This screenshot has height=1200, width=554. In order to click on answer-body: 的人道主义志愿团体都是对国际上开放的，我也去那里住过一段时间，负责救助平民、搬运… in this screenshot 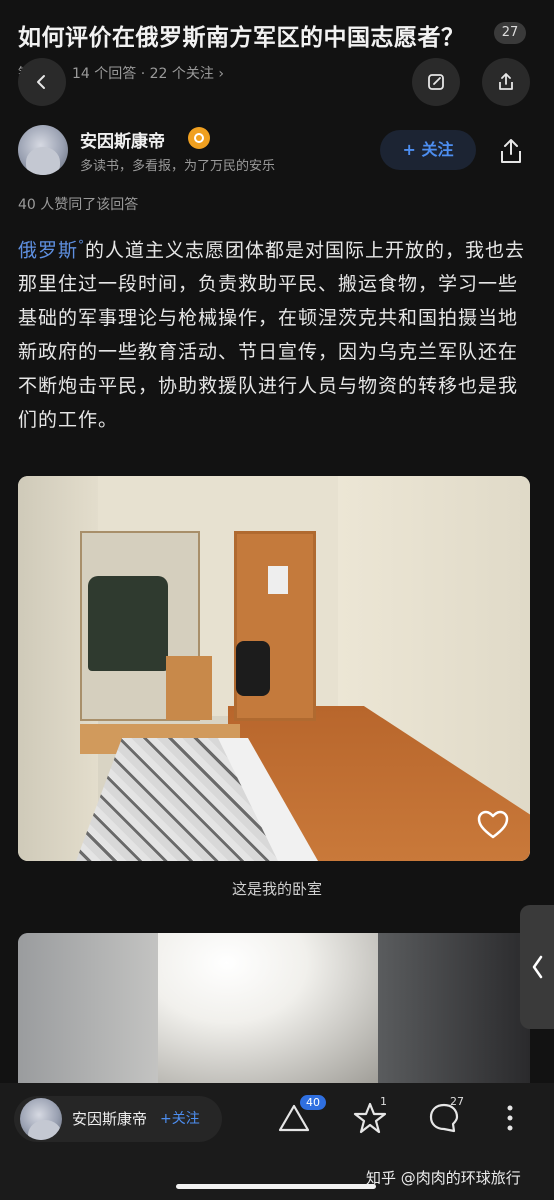, I will do `click(272, 335)`.